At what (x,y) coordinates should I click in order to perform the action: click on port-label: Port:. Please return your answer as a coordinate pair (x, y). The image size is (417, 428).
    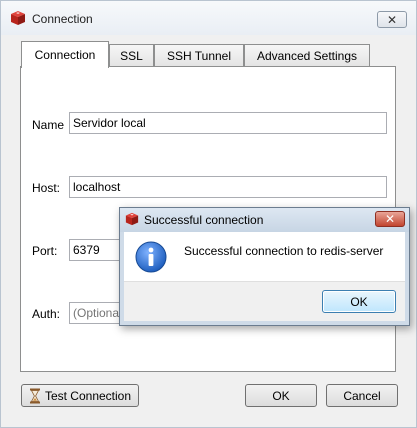
    Looking at the image, I should click on (45, 251).